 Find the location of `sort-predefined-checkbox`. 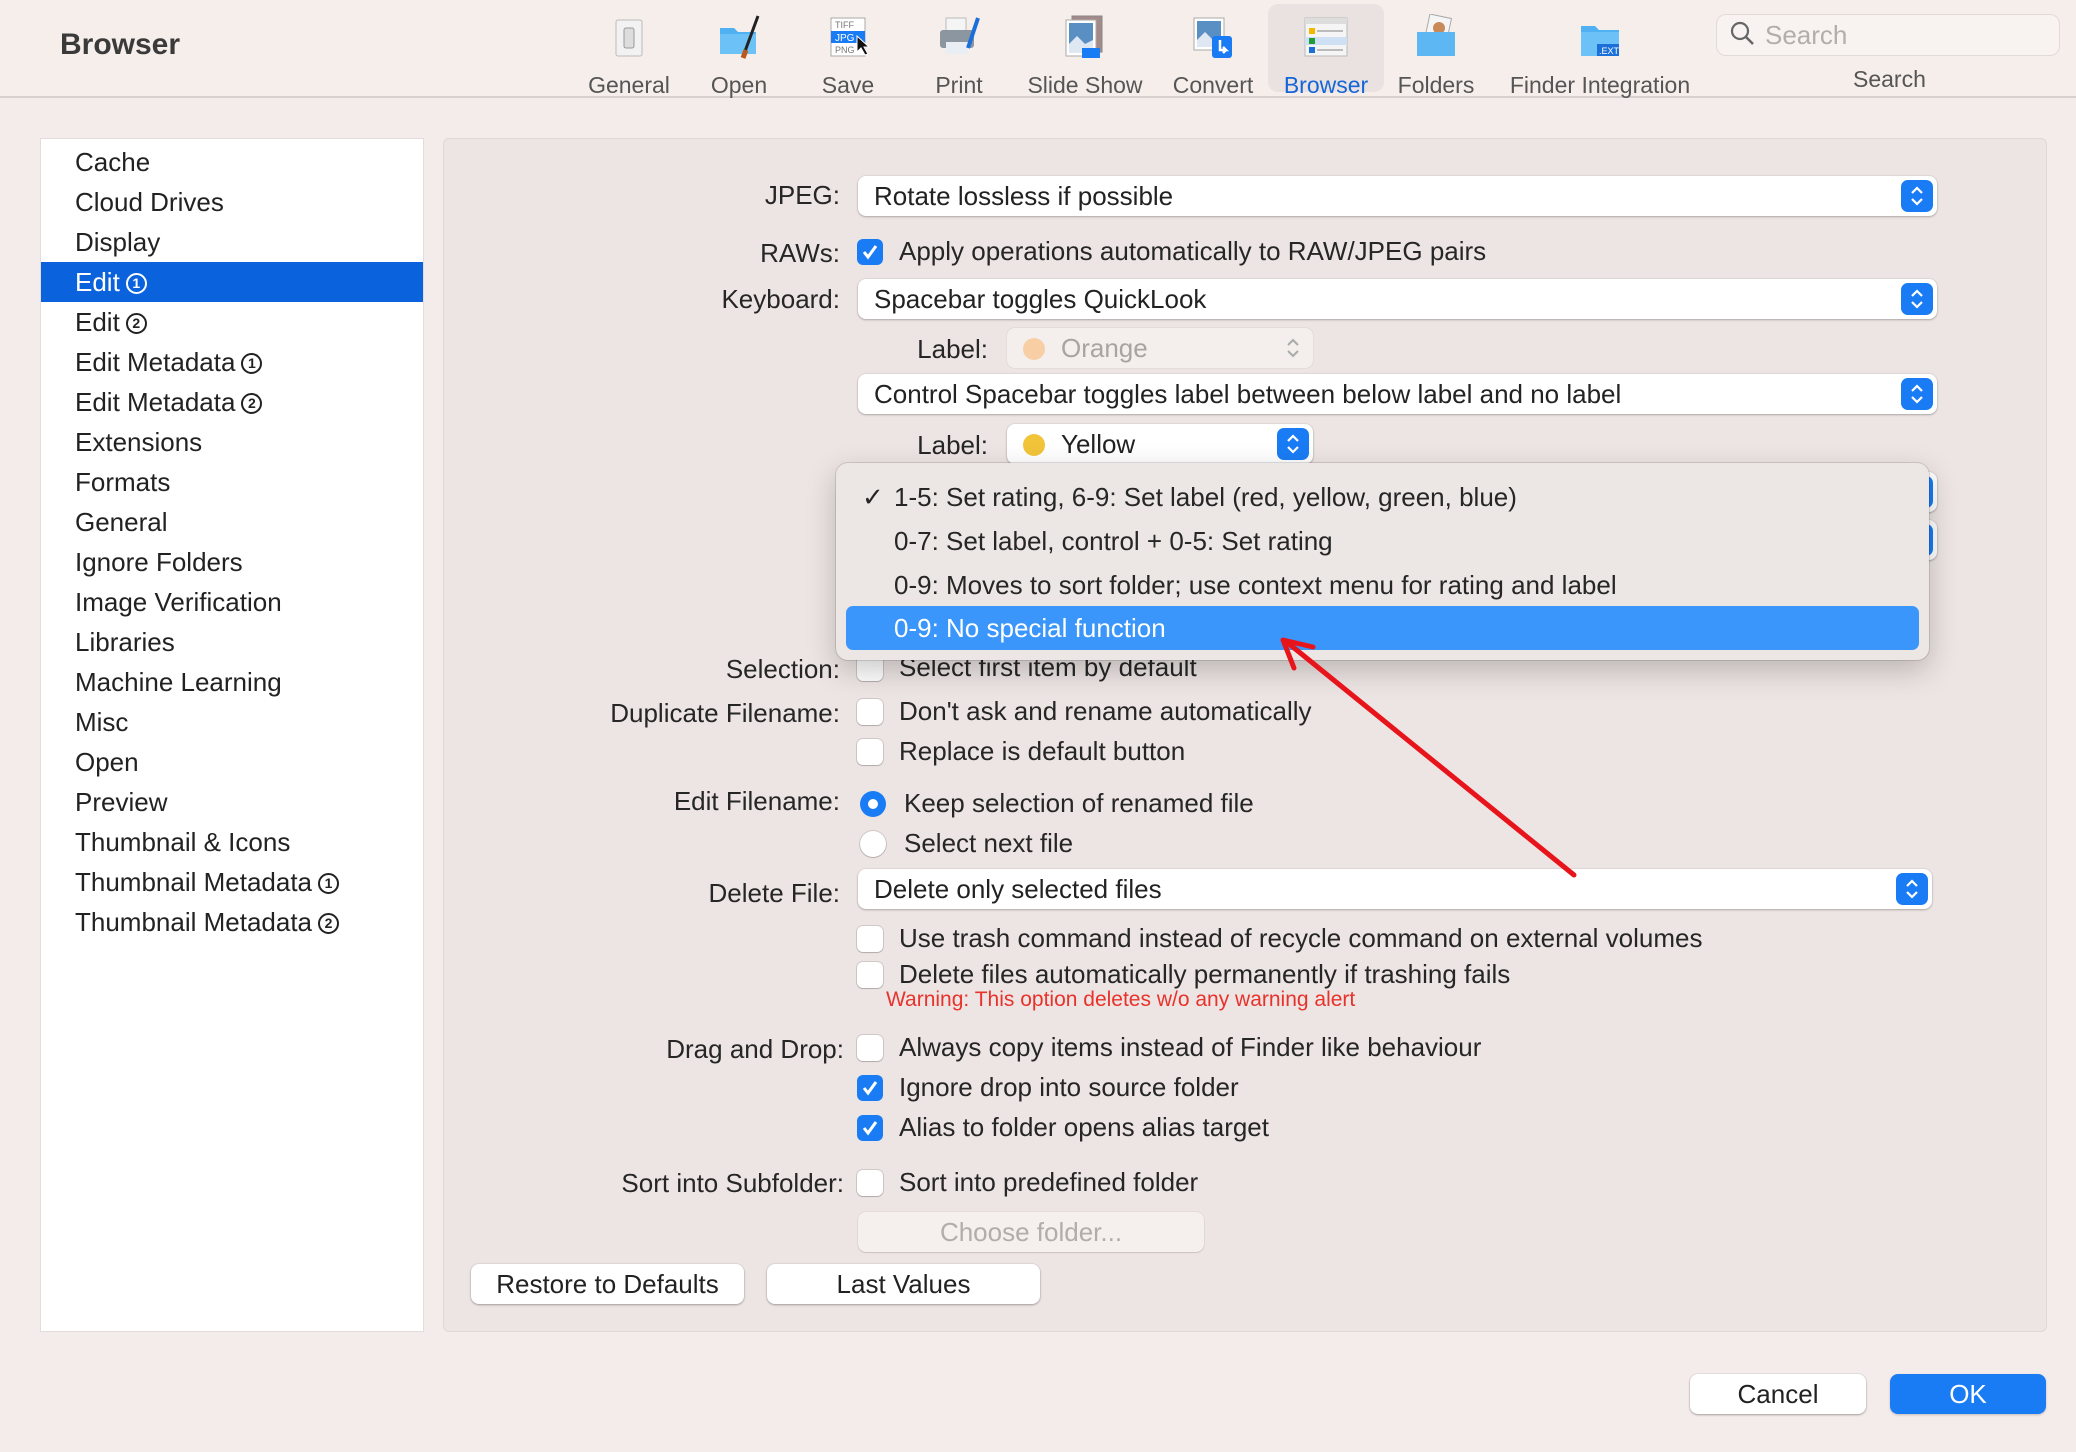

sort-predefined-checkbox is located at coordinates (870, 1182).